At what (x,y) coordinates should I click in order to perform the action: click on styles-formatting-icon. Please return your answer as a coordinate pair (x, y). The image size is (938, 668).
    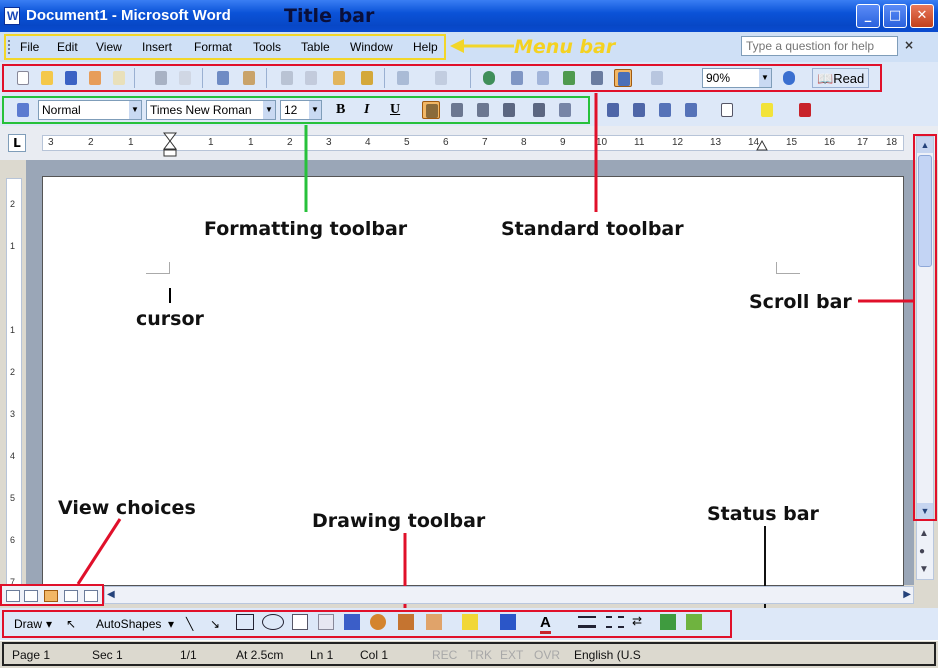
    Looking at the image, I should click on (23, 110).